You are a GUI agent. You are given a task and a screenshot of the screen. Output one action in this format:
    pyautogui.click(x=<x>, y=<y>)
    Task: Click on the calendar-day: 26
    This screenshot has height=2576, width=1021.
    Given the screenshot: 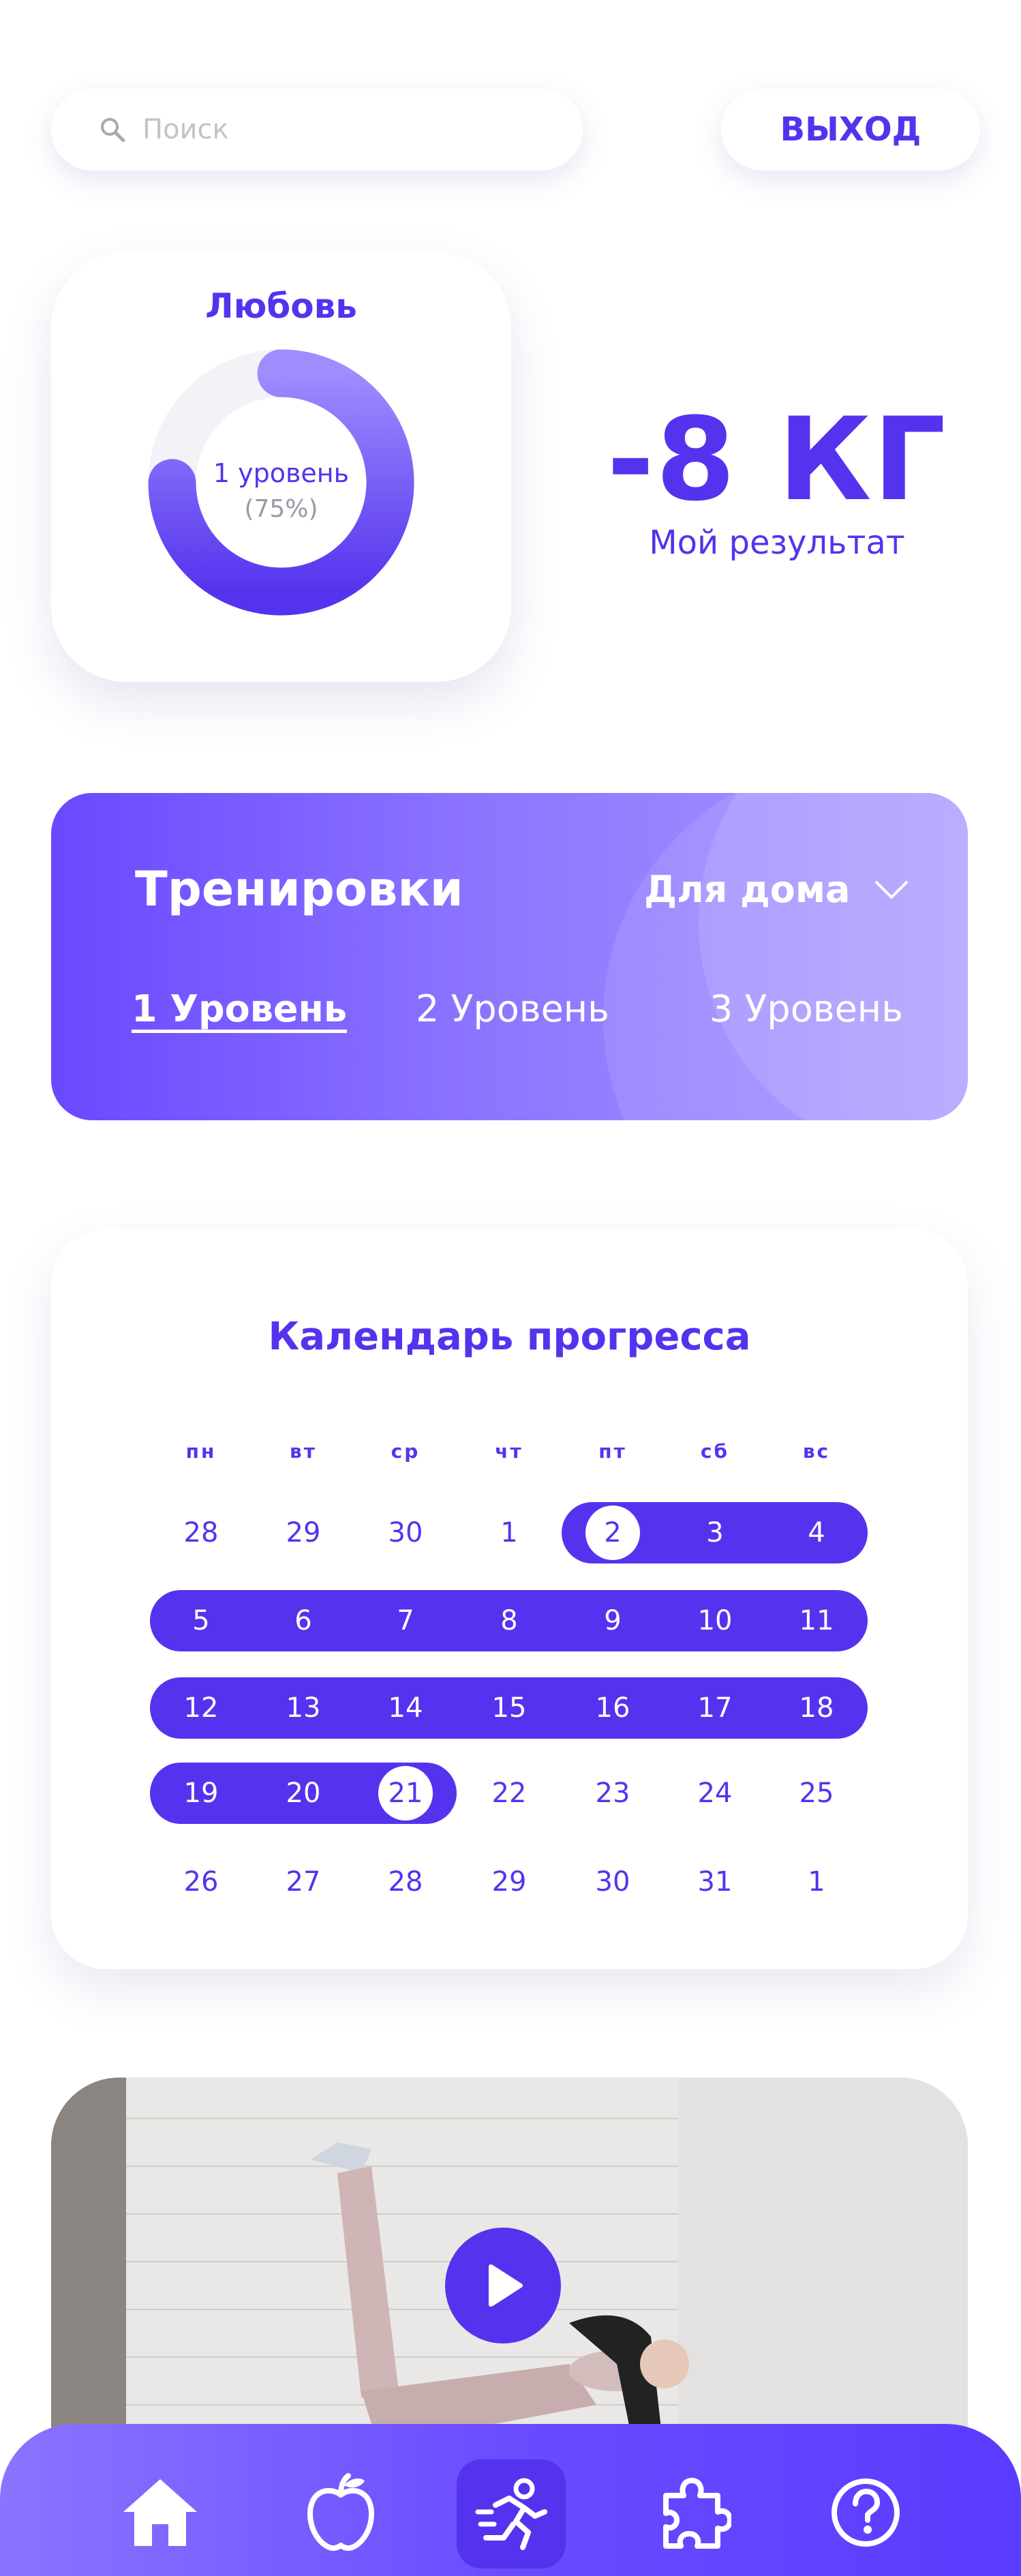 What is the action you would take?
    pyautogui.click(x=201, y=1882)
    